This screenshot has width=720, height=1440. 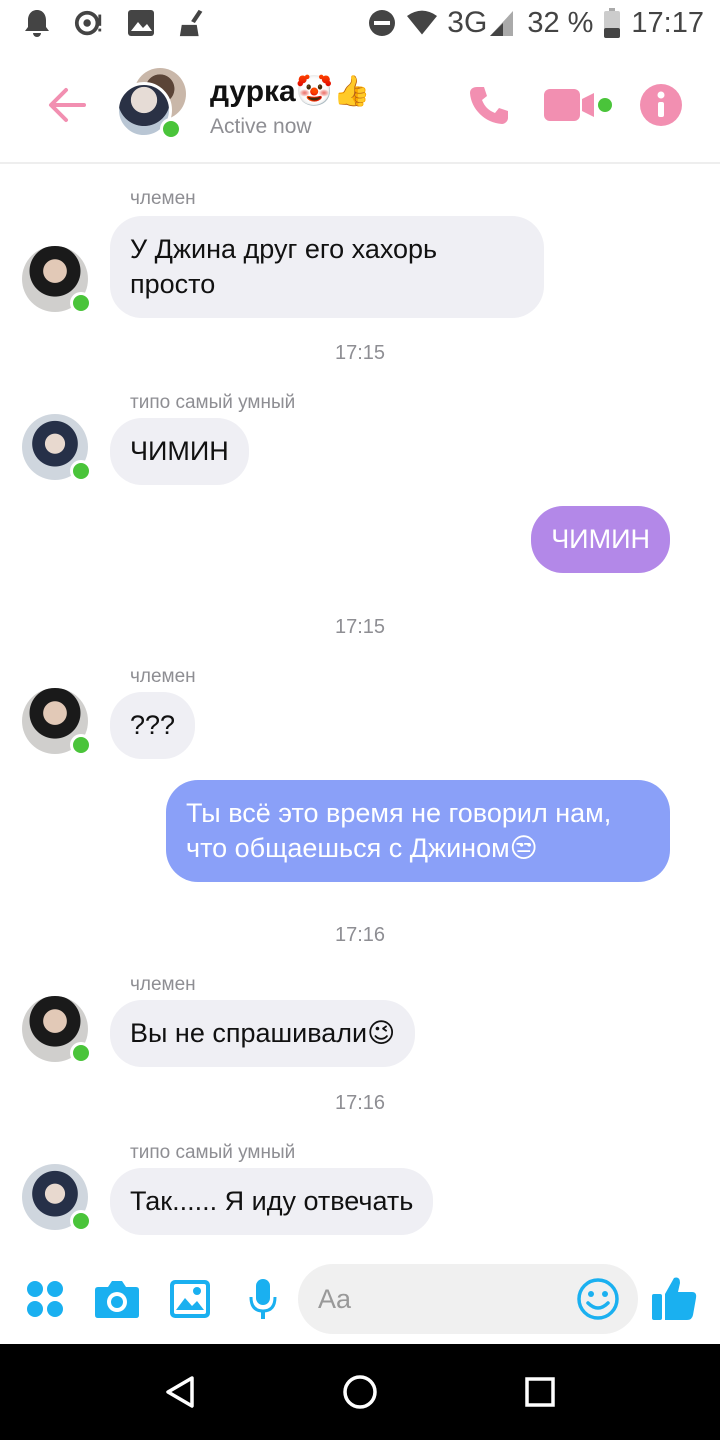 I want to click on camera-icon, so click(x=117, y=1299).